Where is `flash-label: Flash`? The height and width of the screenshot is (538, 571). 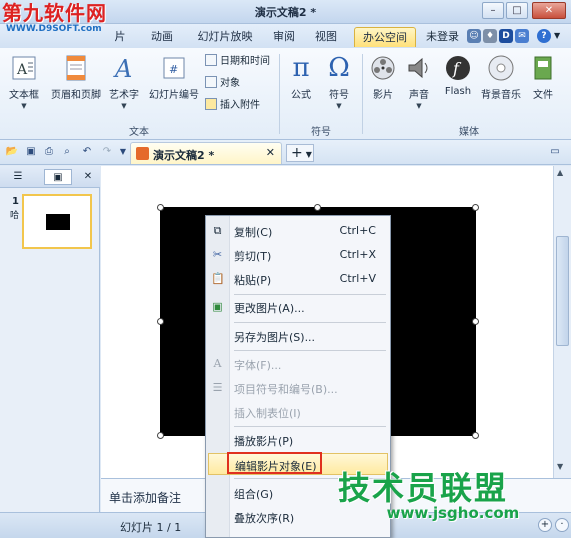 flash-label: Flash is located at coordinates (458, 91).